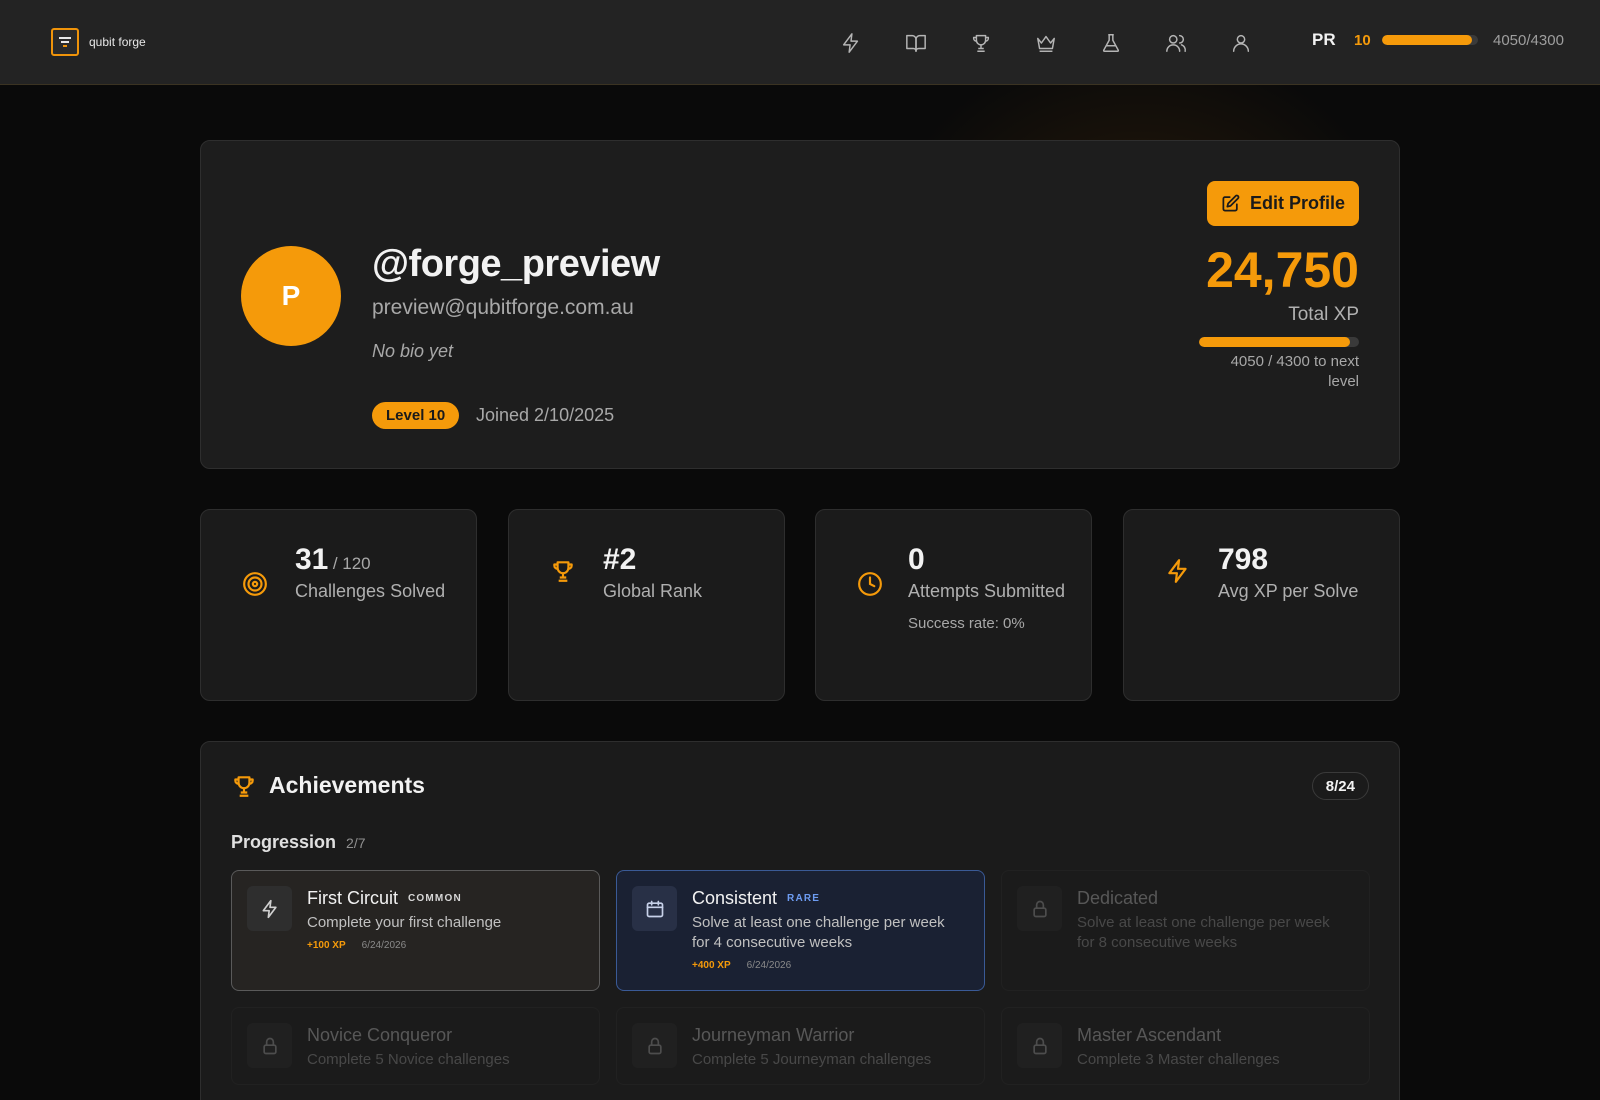  Describe the element at coordinates (1149, 1035) in the screenshot. I see `achievement-name: Master Ascendant` at that location.